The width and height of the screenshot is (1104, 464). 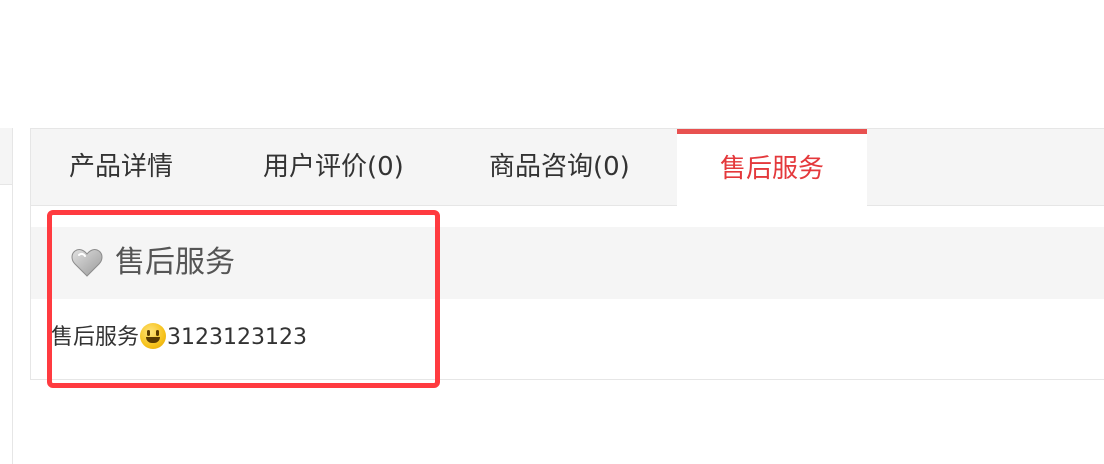 I want to click on tab-user-reviews: 用户评价(0), so click(x=333, y=167).